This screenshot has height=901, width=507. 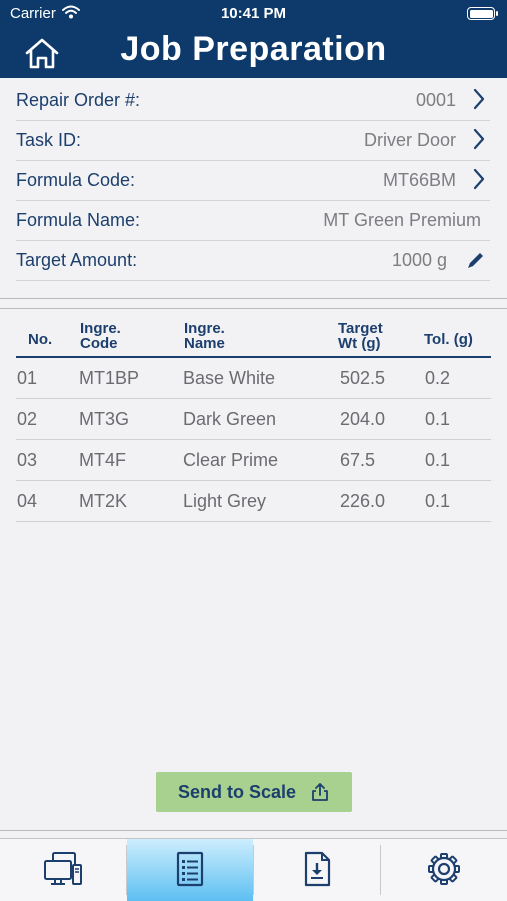 What do you see at coordinates (476, 260) in the screenshot?
I see `pencil-icon` at bounding box center [476, 260].